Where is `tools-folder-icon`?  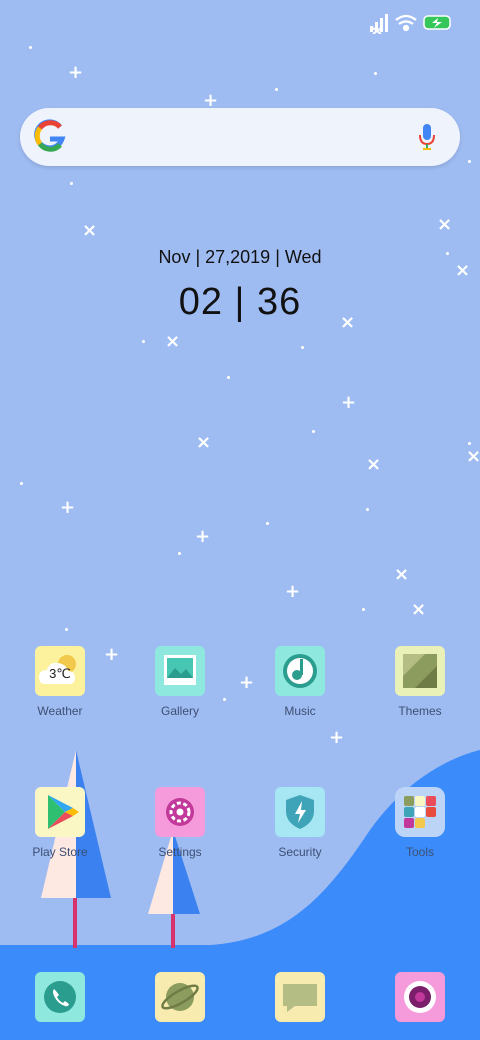
tools-folder-icon is located at coordinates (420, 812).